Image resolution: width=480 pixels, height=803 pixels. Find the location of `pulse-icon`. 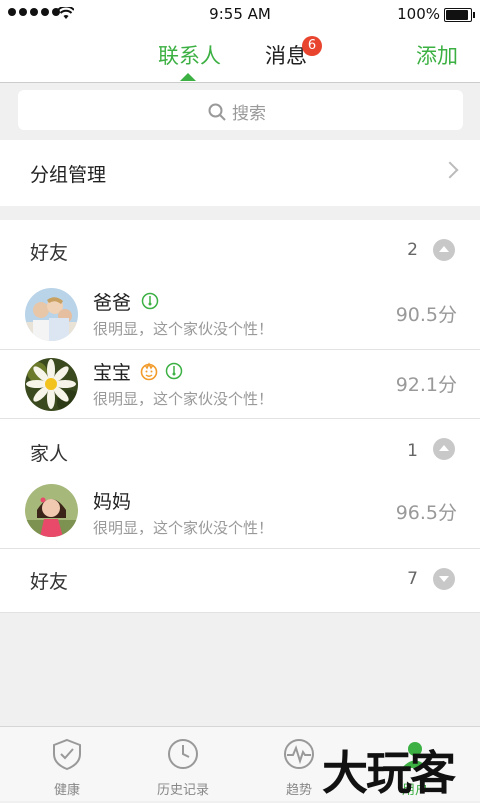

pulse-icon is located at coordinates (299, 754).